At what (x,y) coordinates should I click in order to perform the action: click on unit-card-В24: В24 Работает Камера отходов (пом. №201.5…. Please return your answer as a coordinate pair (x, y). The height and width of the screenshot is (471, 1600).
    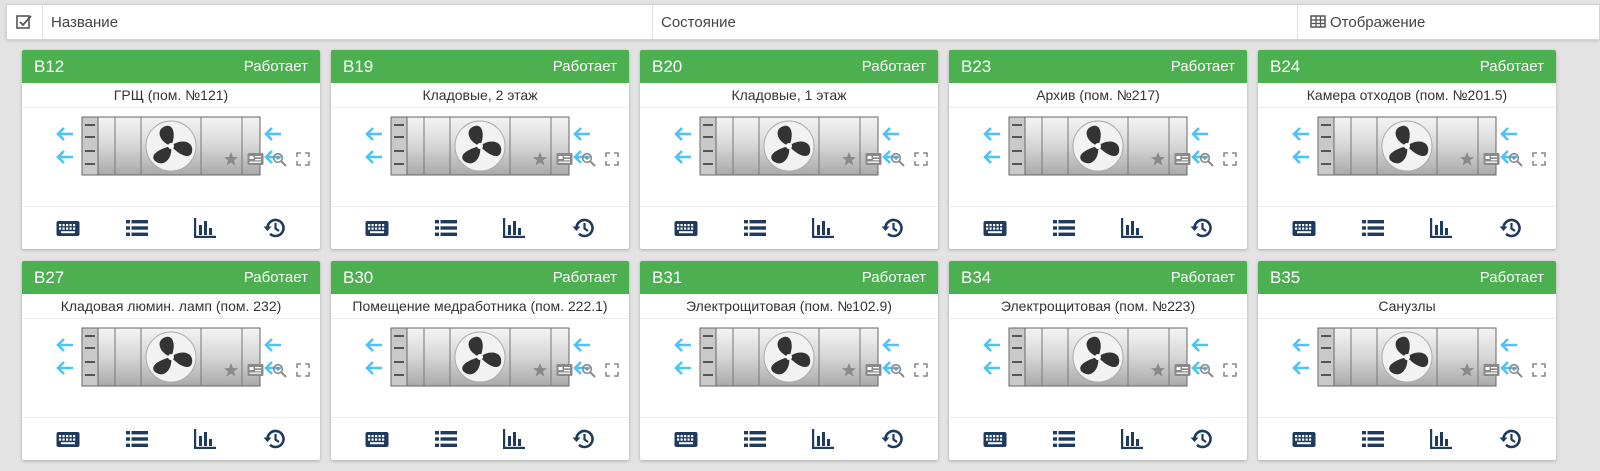
    Looking at the image, I should click on (1407, 149).